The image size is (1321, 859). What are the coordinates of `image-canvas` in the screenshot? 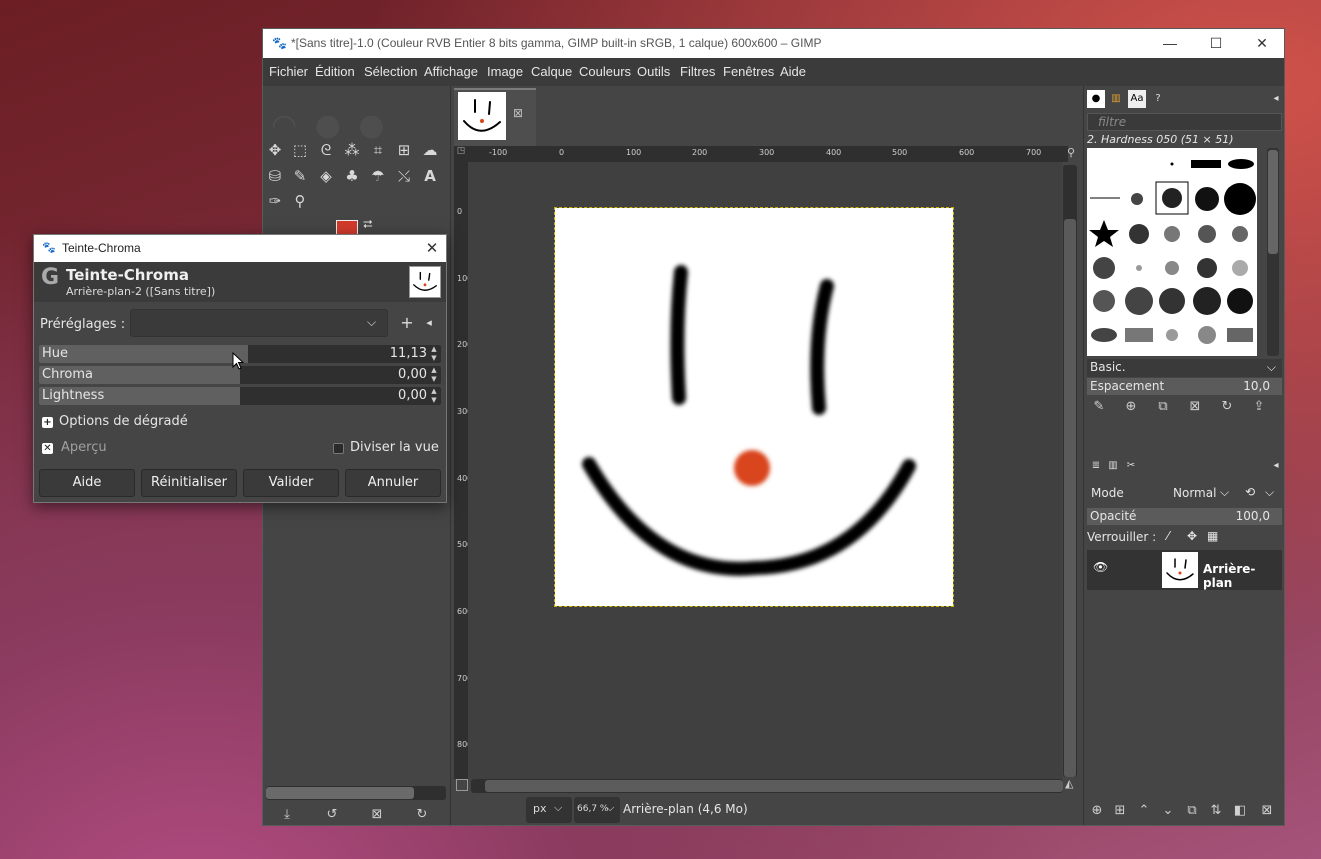 It's located at (754, 407).